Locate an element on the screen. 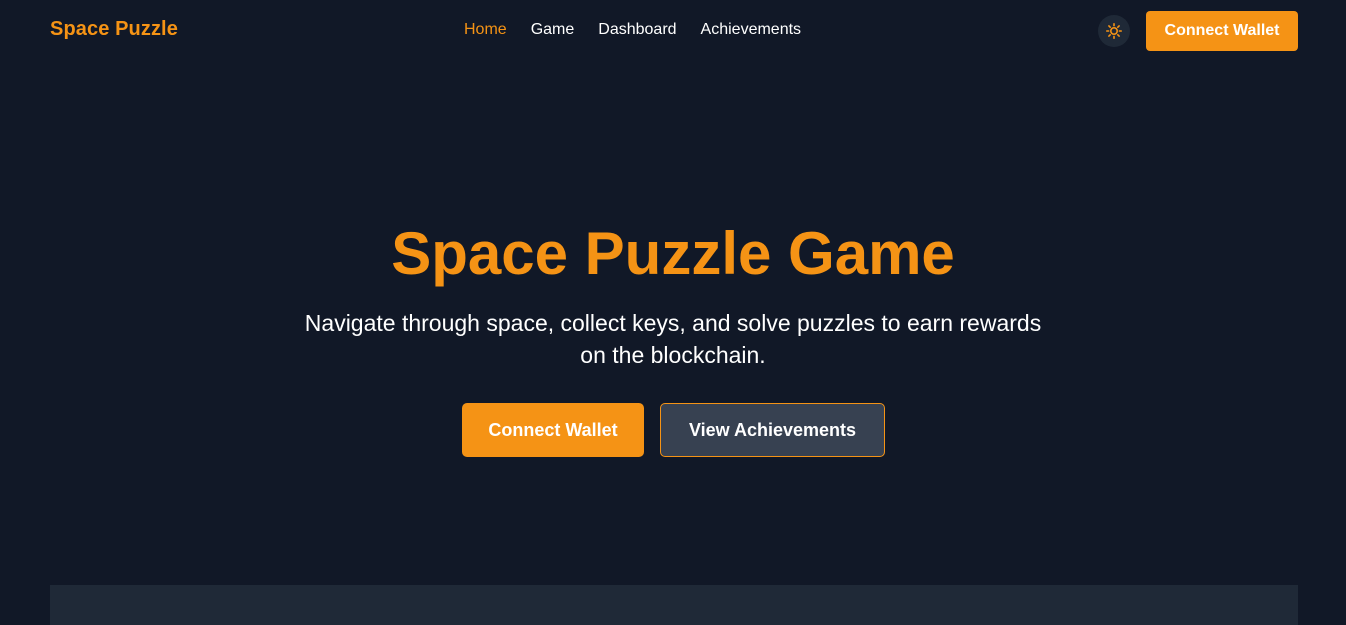 The image size is (1346, 625). theme-toggle-button is located at coordinates (1114, 31).